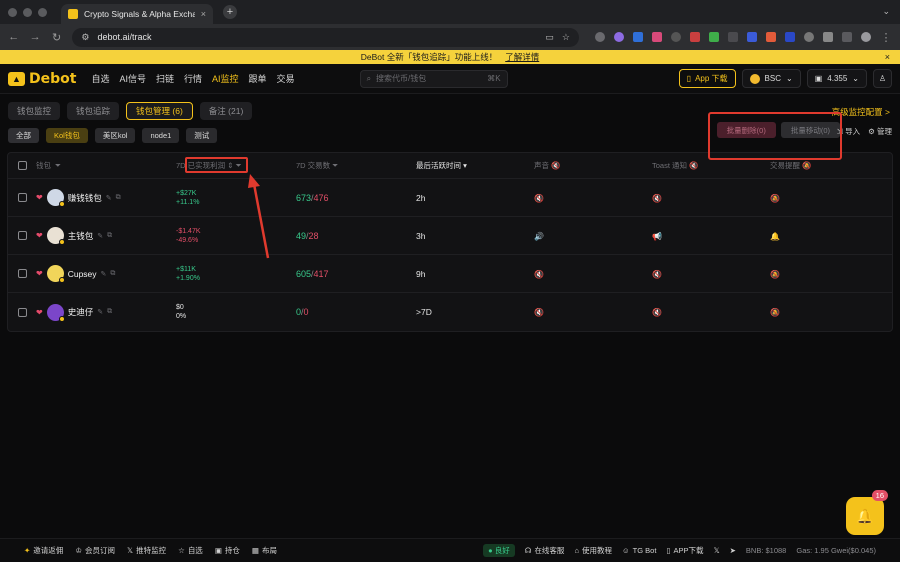 This screenshot has width=900, height=562. I want to click on footer-tutorial: ⌂ 使用教程, so click(593, 550).